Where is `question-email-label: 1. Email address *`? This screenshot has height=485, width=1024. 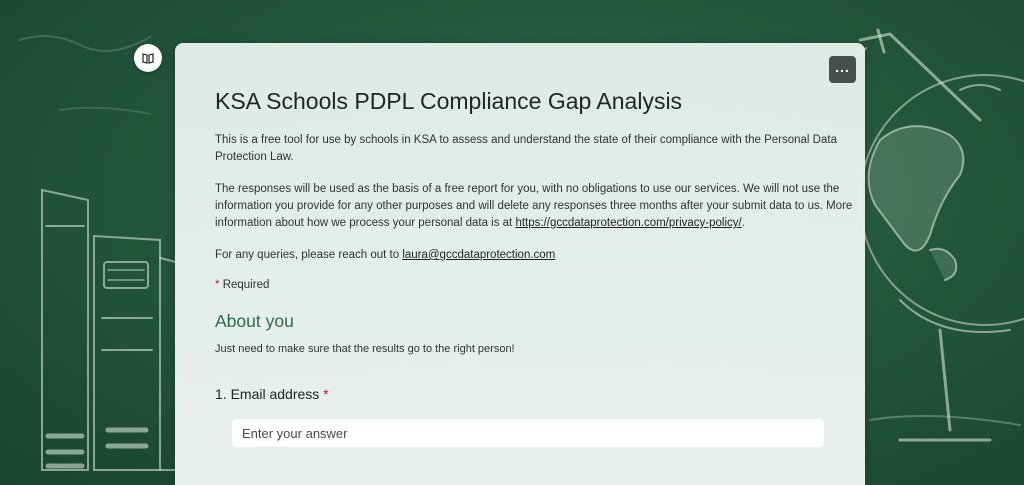
question-email-label: 1. Email address * is located at coordinates (272, 394).